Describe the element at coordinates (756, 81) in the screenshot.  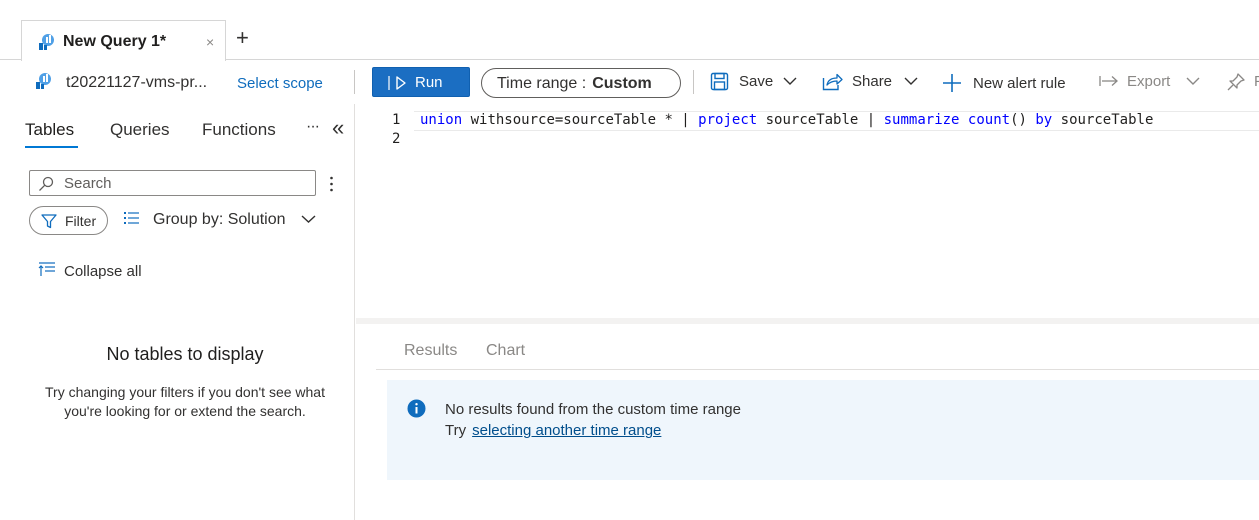
I see `save-button: Save` at that location.